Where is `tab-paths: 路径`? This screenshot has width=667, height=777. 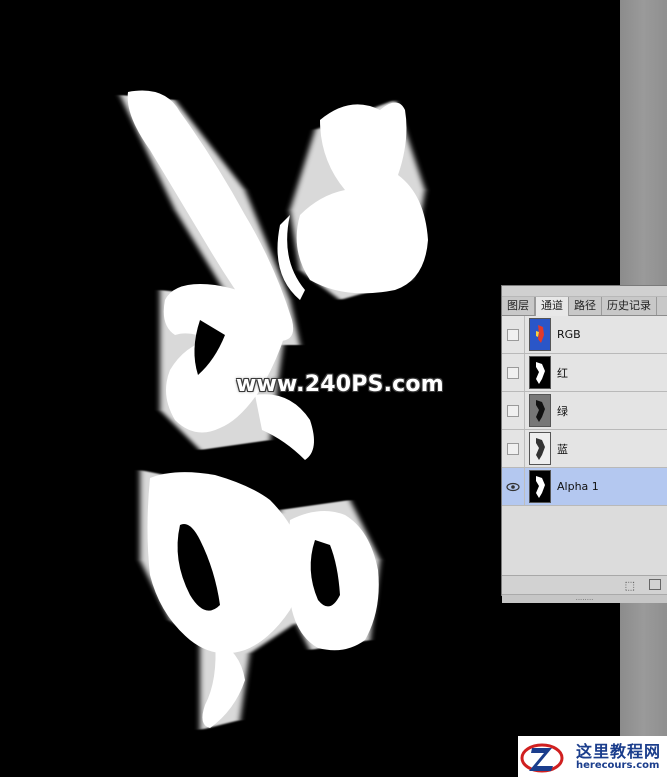
tab-paths: 路径 is located at coordinates (585, 306).